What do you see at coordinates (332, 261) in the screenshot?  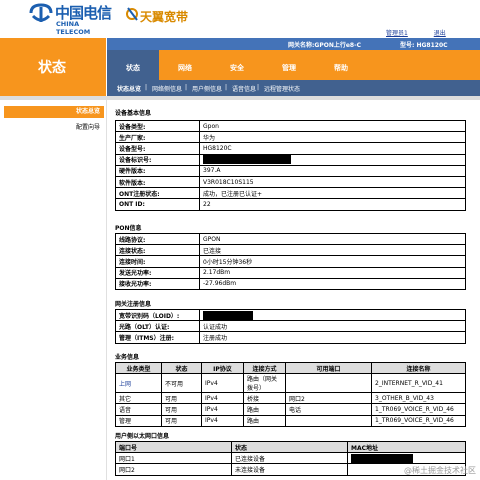 I see `value: 0小时15分钟36秒` at bounding box center [332, 261].